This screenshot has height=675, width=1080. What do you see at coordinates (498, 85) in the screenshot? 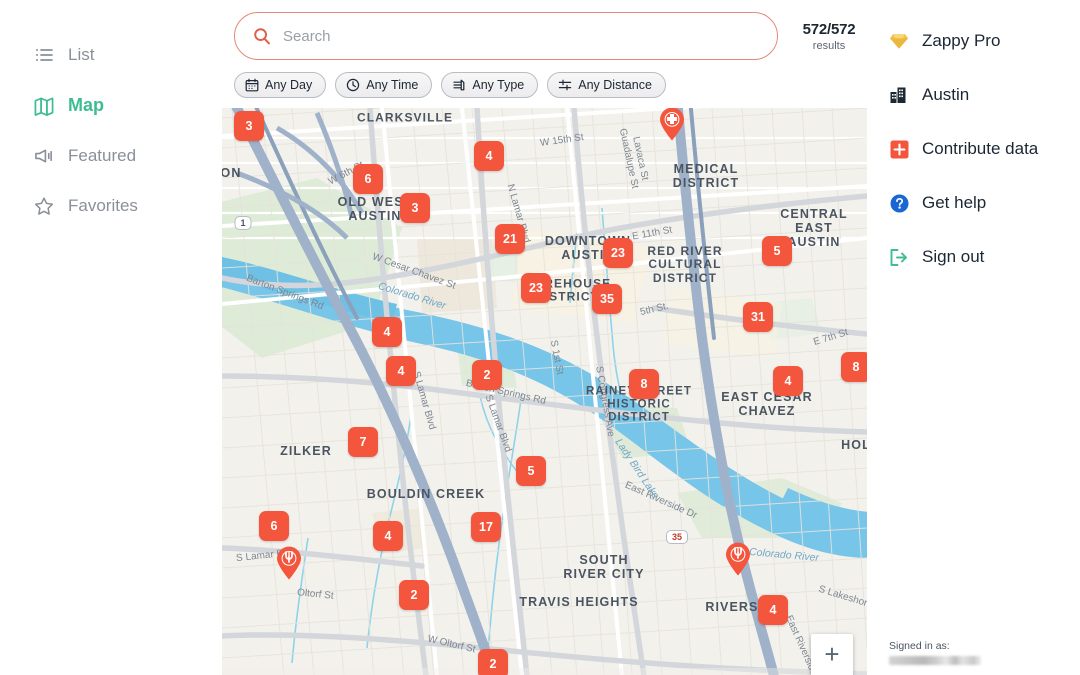
I see `filter-label: Any Type` at bounding box center [498, 85].